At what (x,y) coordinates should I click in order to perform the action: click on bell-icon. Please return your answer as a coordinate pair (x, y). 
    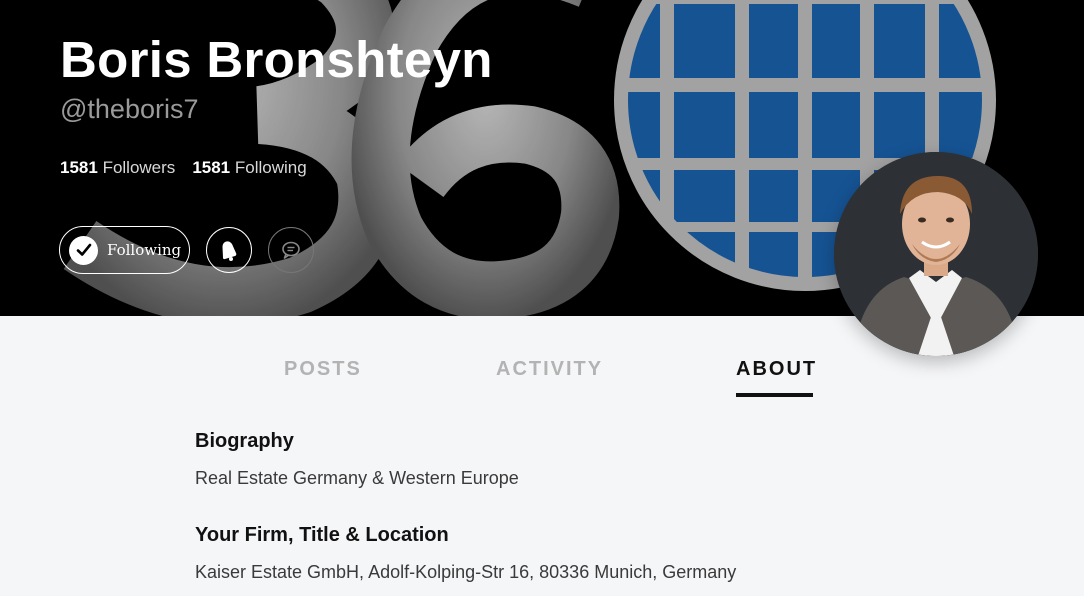
    Looking at the image, I should click on (229, 251).